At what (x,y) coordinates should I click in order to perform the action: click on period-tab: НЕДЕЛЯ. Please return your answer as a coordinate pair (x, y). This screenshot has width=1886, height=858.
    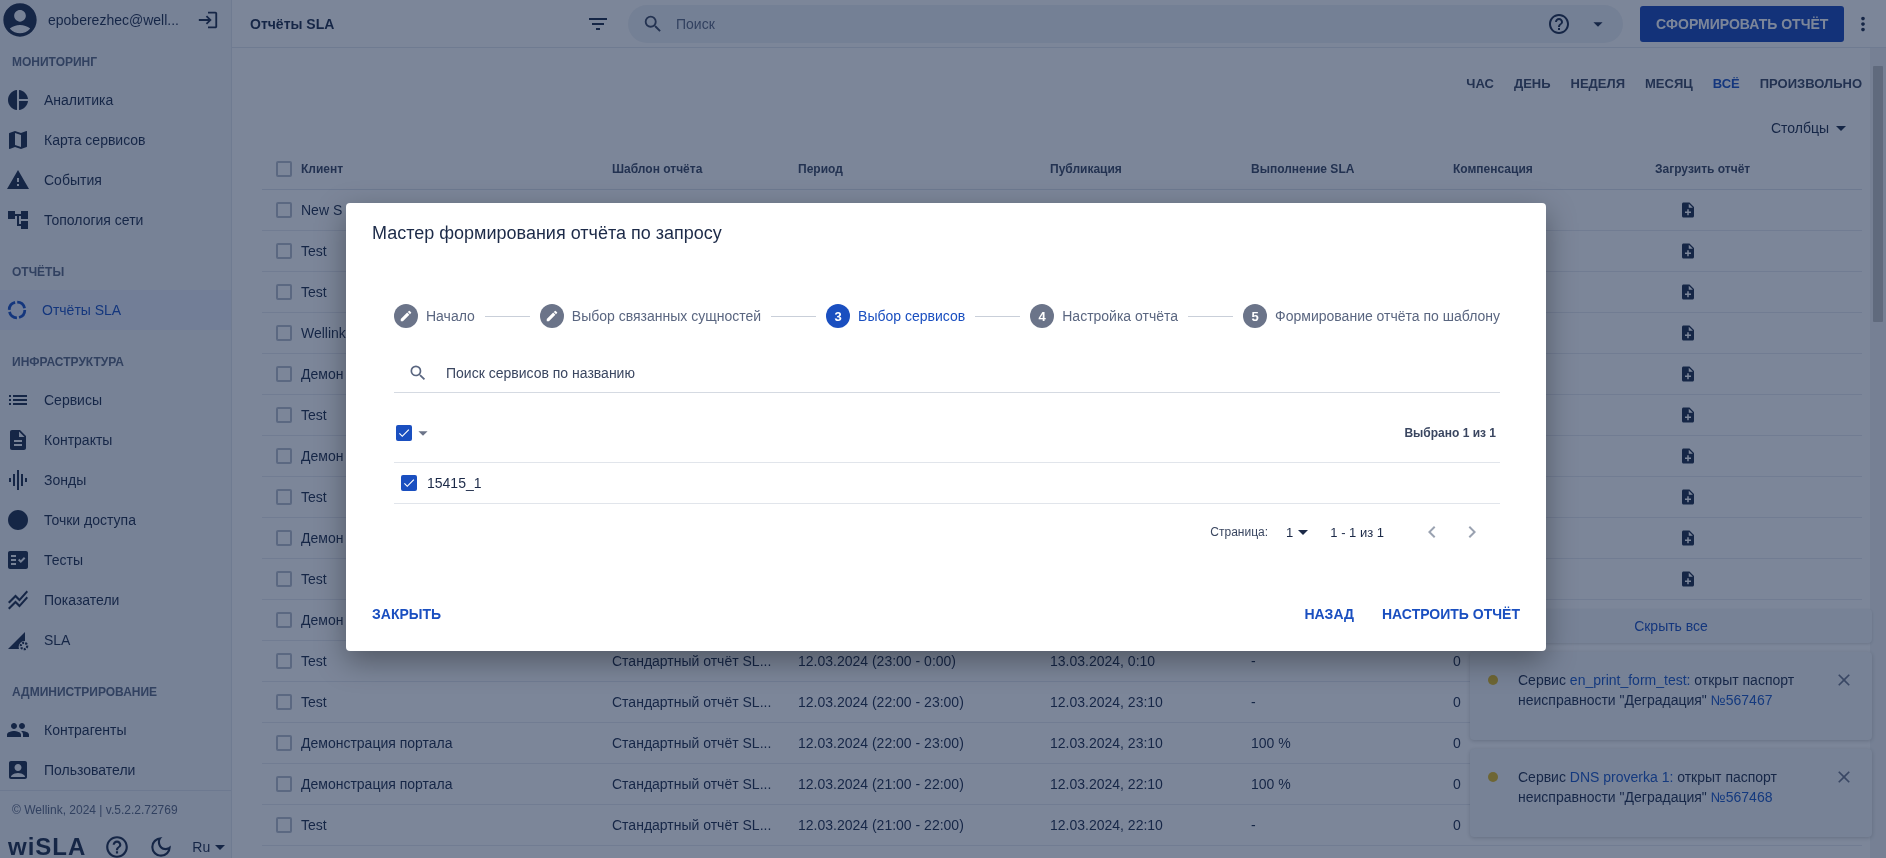
    Looking at the image, I should click on (1597, 83).